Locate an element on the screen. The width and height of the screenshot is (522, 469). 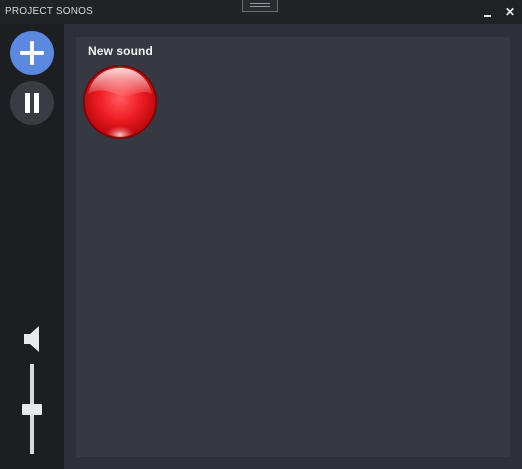
drag-handle is located at coordinates (260, 6).